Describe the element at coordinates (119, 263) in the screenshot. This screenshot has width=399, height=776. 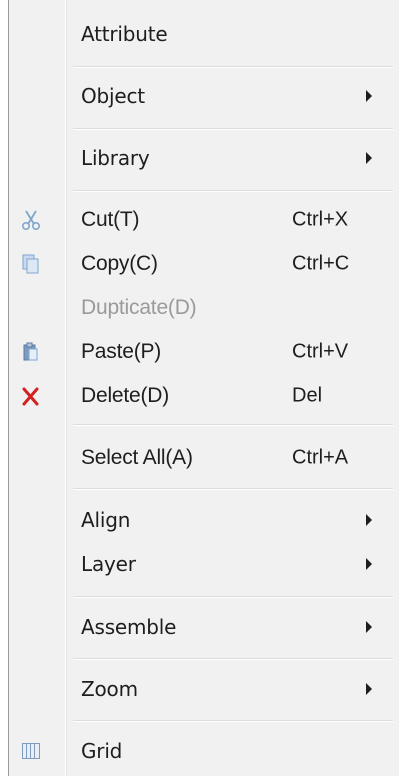
I see `menu-item-label: Copy(C)` at that location.